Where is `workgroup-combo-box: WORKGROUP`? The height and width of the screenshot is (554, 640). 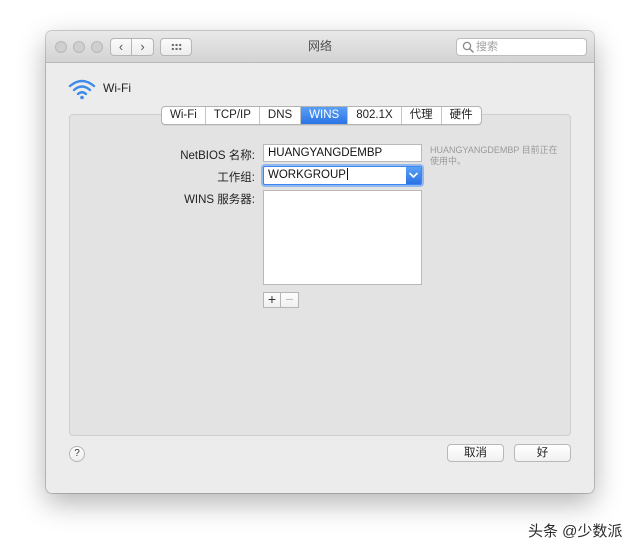
workgroup-combo-box: WORKGROUP is located at coordinates (342, 175).